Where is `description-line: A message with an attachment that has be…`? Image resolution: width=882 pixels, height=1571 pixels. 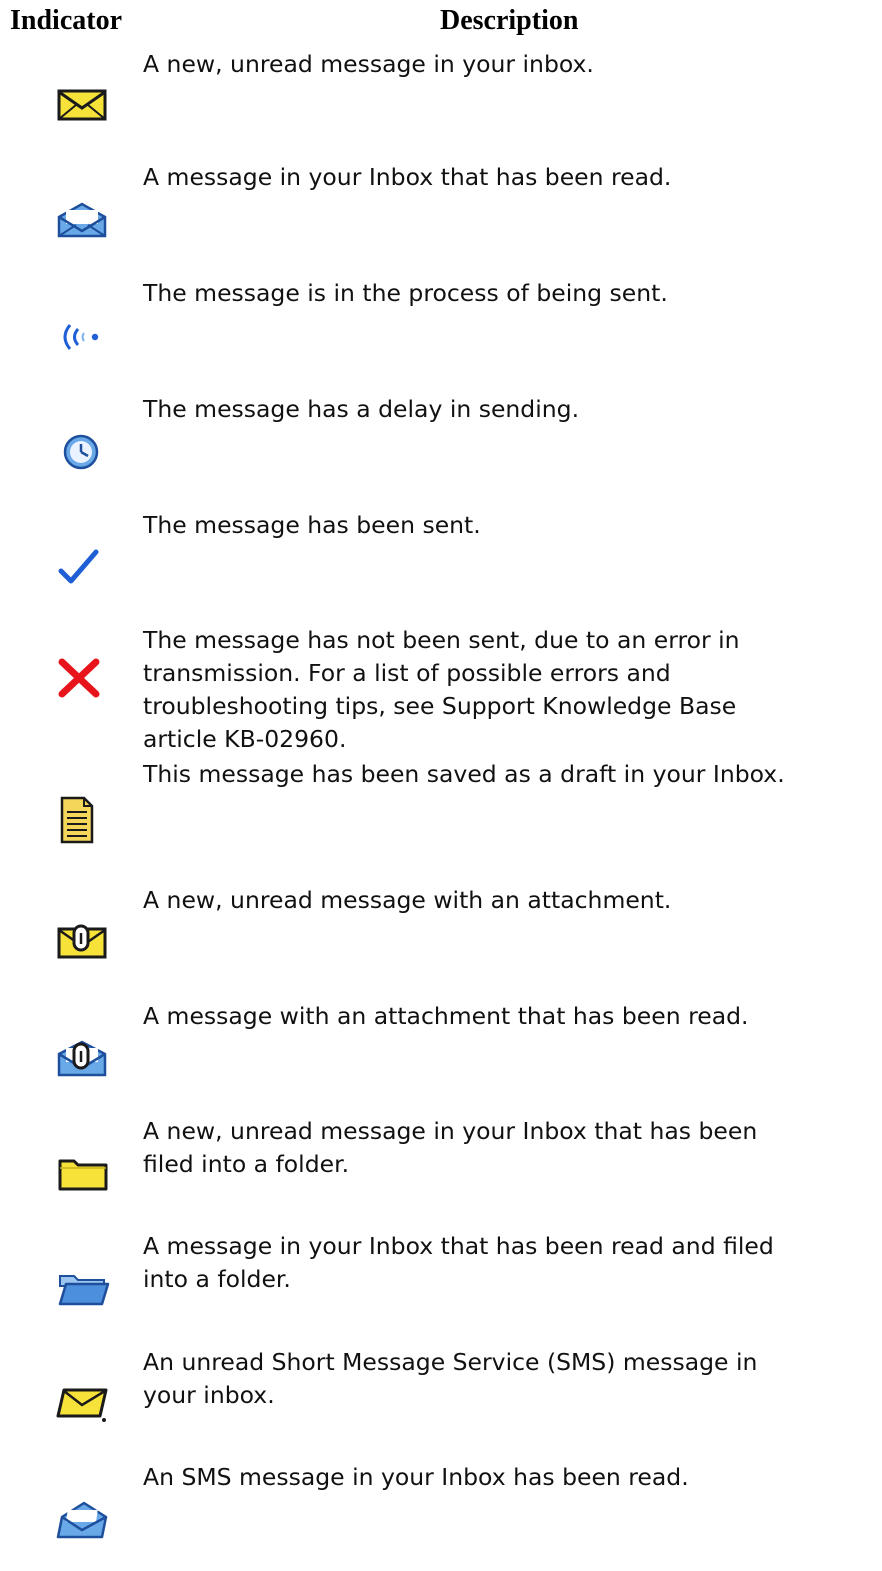
description-line: A message with an attachment that has be… is located at coordinates (446, 1016).